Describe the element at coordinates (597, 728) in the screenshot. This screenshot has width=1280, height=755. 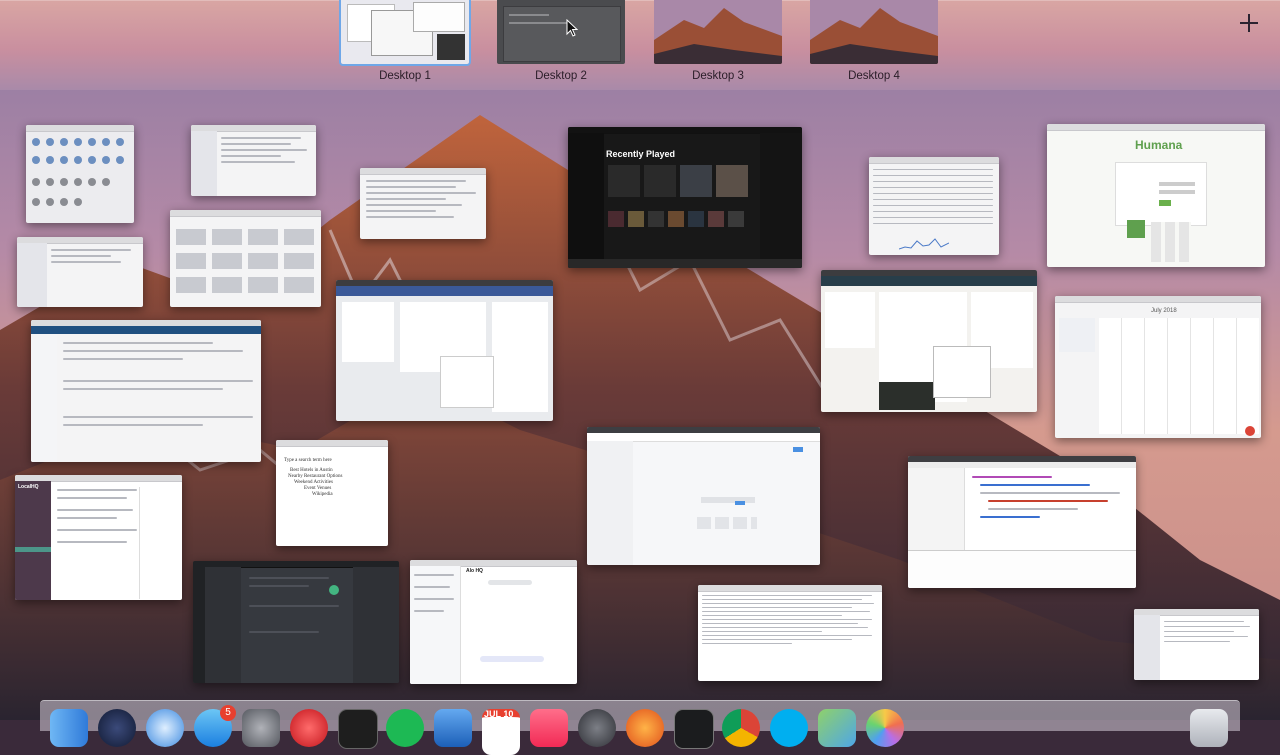
I see `time-machine-icon` at that location.